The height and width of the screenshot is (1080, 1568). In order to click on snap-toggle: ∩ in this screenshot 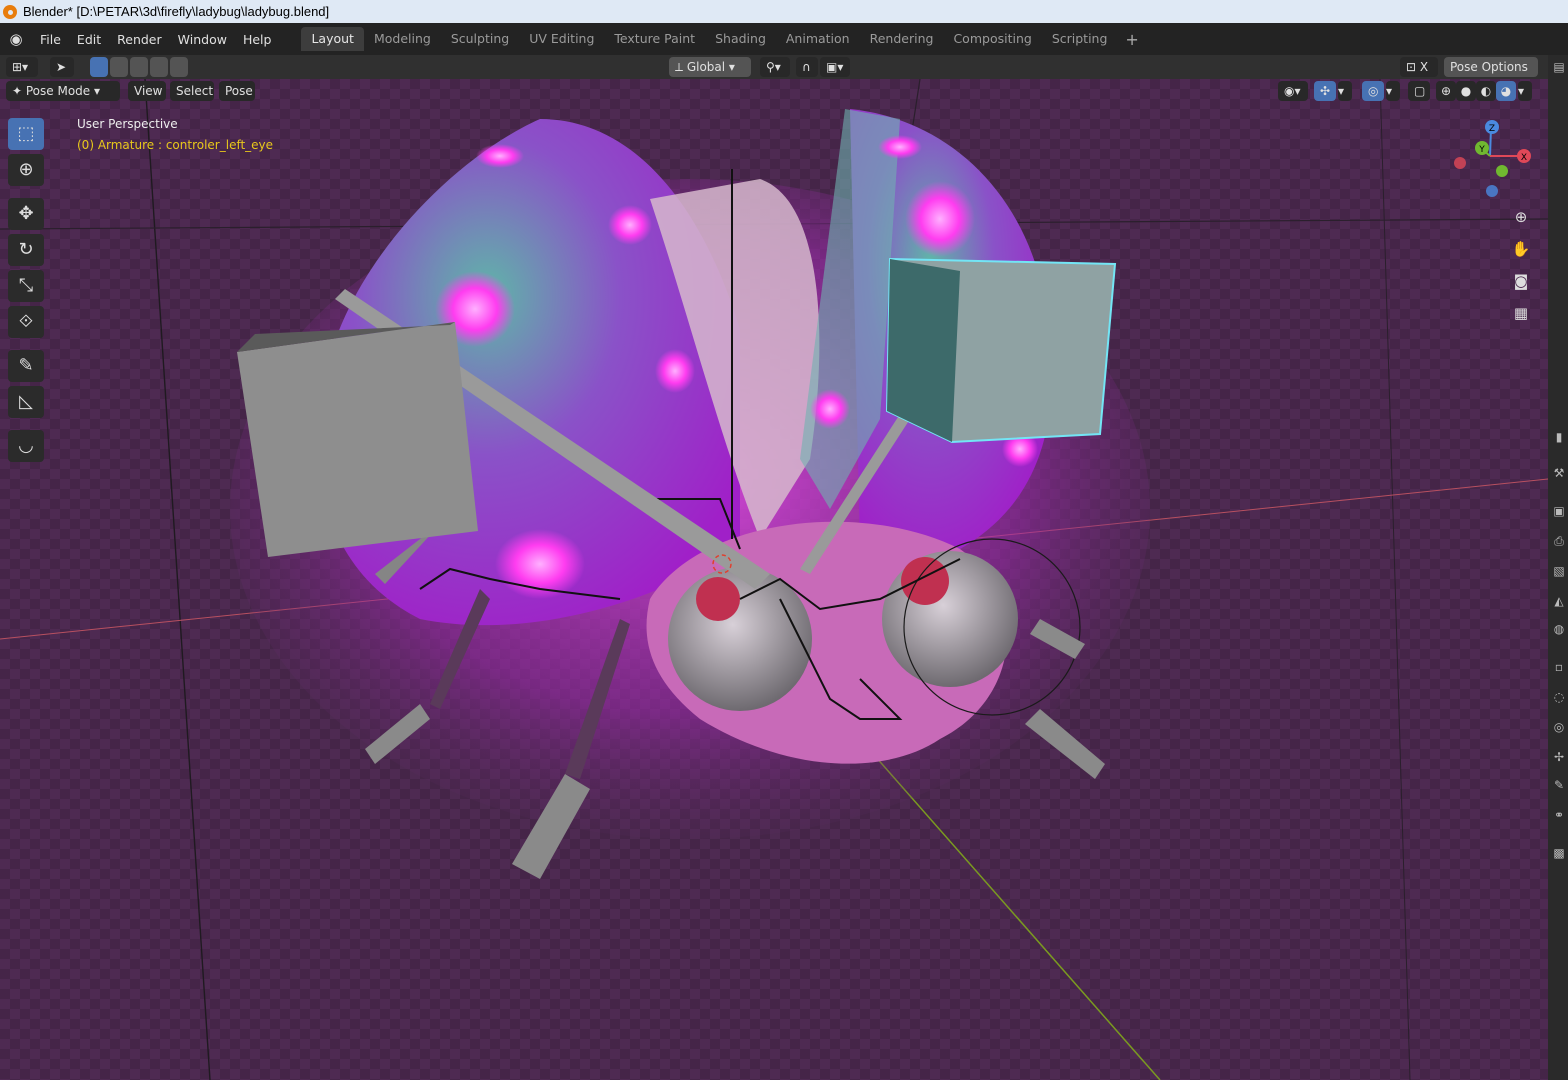, I will do `click(807, 67)`.